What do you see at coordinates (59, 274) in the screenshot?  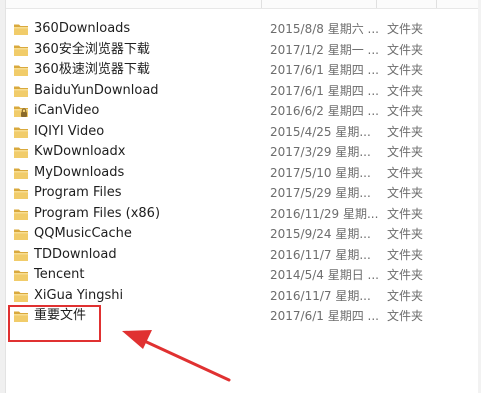 I see `file-name: Tencent` at bounding box center [59, 274].